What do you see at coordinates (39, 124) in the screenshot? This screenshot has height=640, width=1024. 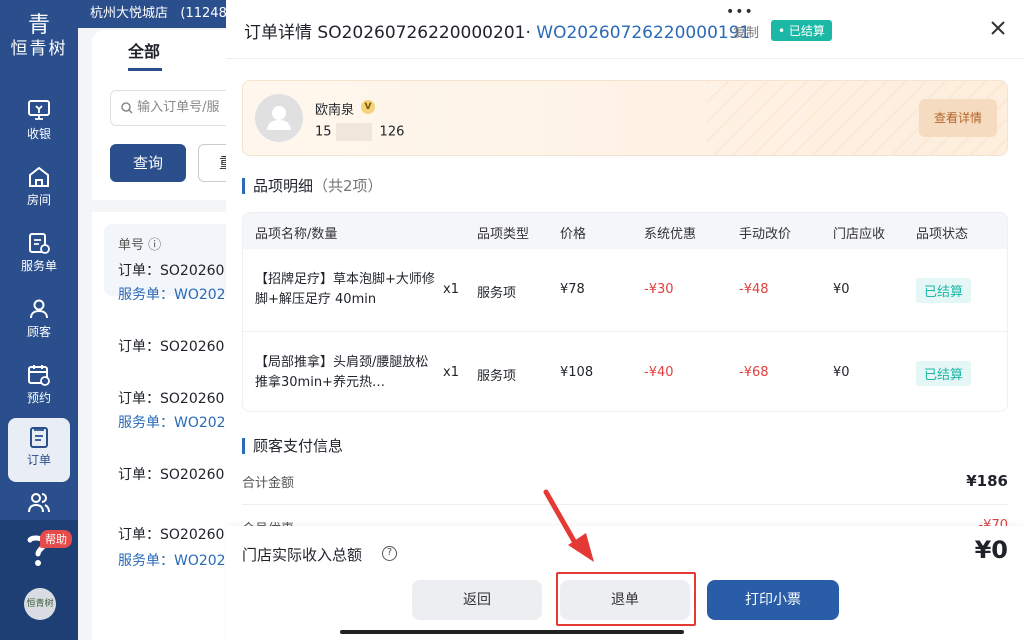 I see `sidebar-item-cashier: 收银` at bounding box center [39, 124].